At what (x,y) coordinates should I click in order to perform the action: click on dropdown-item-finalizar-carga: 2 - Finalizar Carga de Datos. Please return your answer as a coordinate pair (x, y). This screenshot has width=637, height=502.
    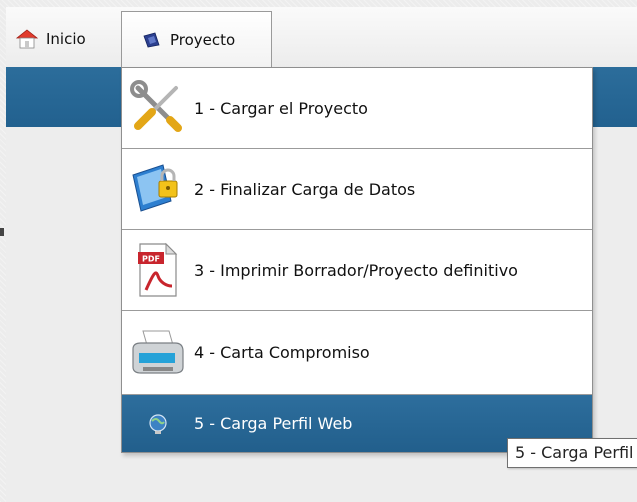
    Looking at the image, I should click on (357, 189).